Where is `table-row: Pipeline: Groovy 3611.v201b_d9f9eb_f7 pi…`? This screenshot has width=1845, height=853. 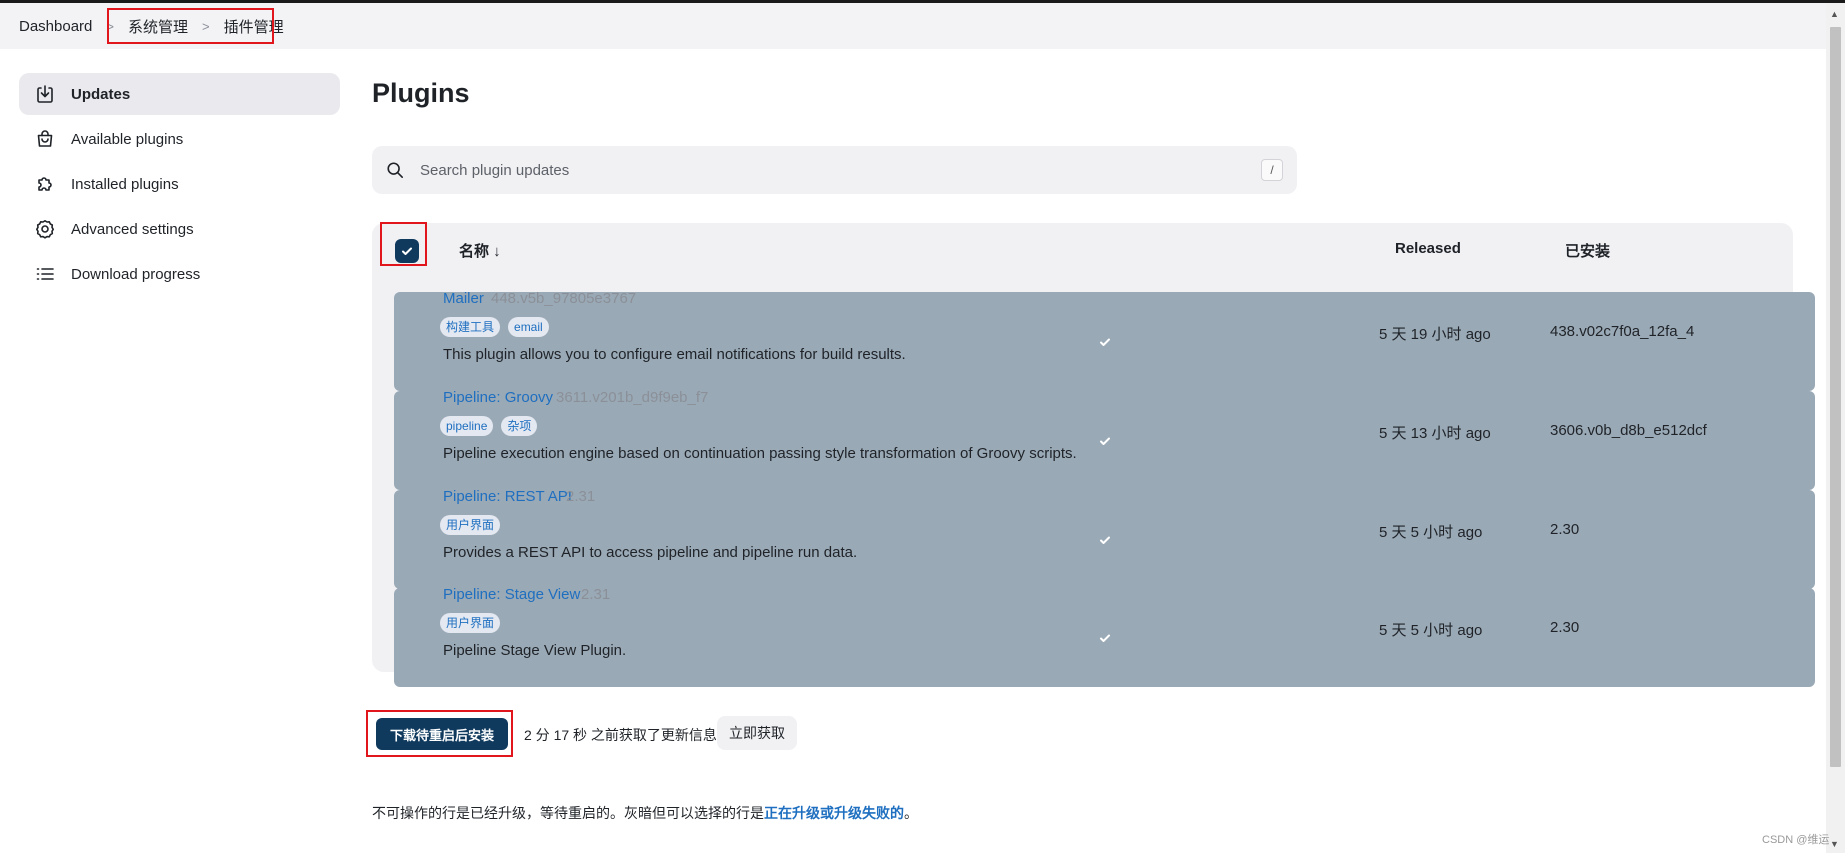 table-row: Pipeline: Groovy 3611.v201b_d9f9eb_f7 pi… is located at coordinates (1093, 435).